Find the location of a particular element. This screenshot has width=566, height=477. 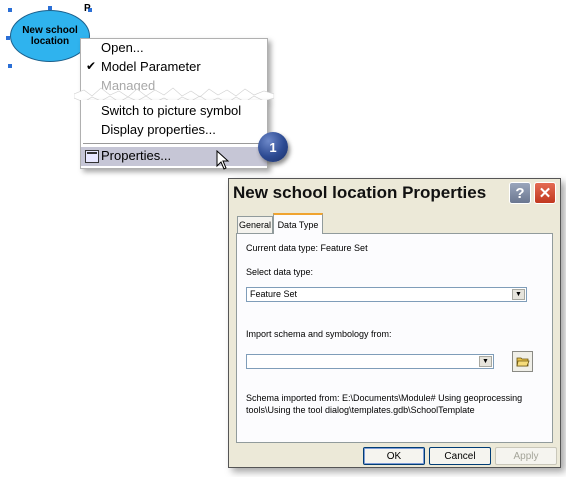

data-type-value: Feature Set is located at coordinates (274, 294).